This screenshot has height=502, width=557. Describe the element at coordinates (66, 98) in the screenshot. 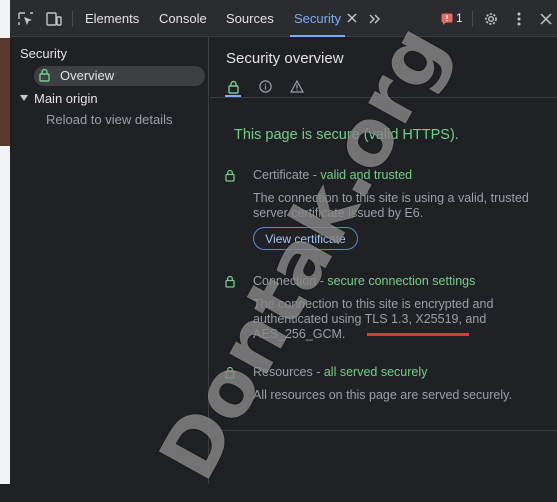

I see `sidebar-item-main-origin: Main origin` at that location.